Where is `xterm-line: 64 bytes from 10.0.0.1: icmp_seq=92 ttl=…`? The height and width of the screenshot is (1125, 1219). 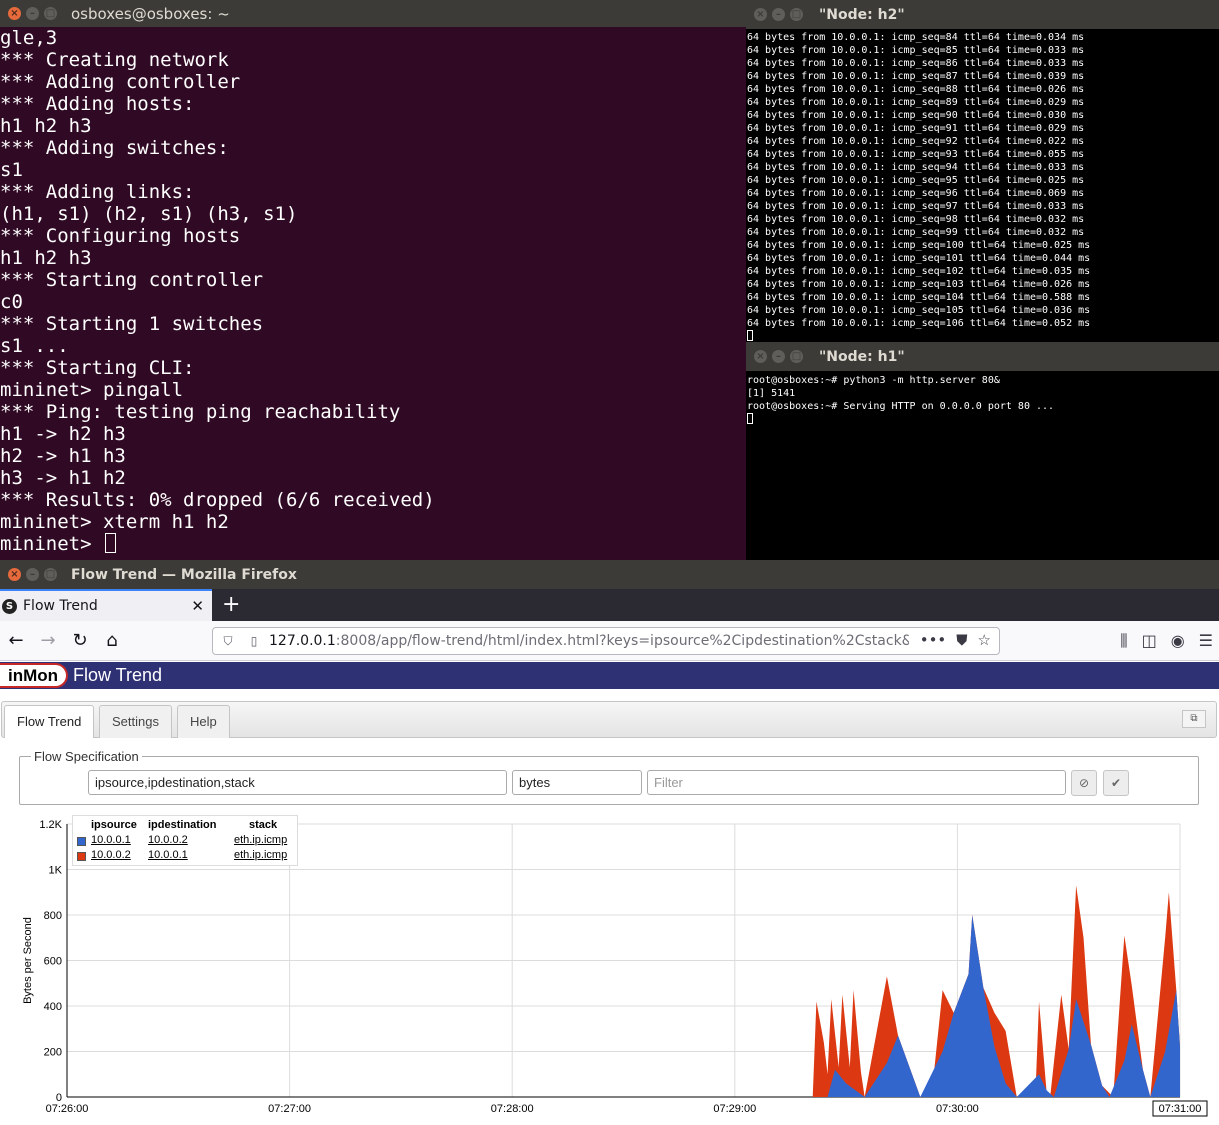 xterm-line: 64 bytes from 10.0.0.1: icmp_seq=92 ttl=… is located at coordinates (916, 141).